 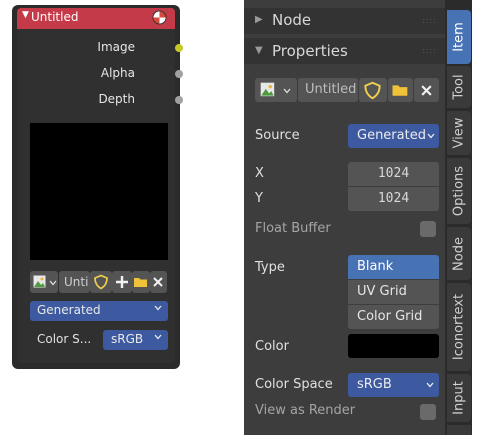 What do you see at coordinates (305, 410) in the screenshot?
I see `view-as-render-label: View as Render` at bounding box center [305, 410].